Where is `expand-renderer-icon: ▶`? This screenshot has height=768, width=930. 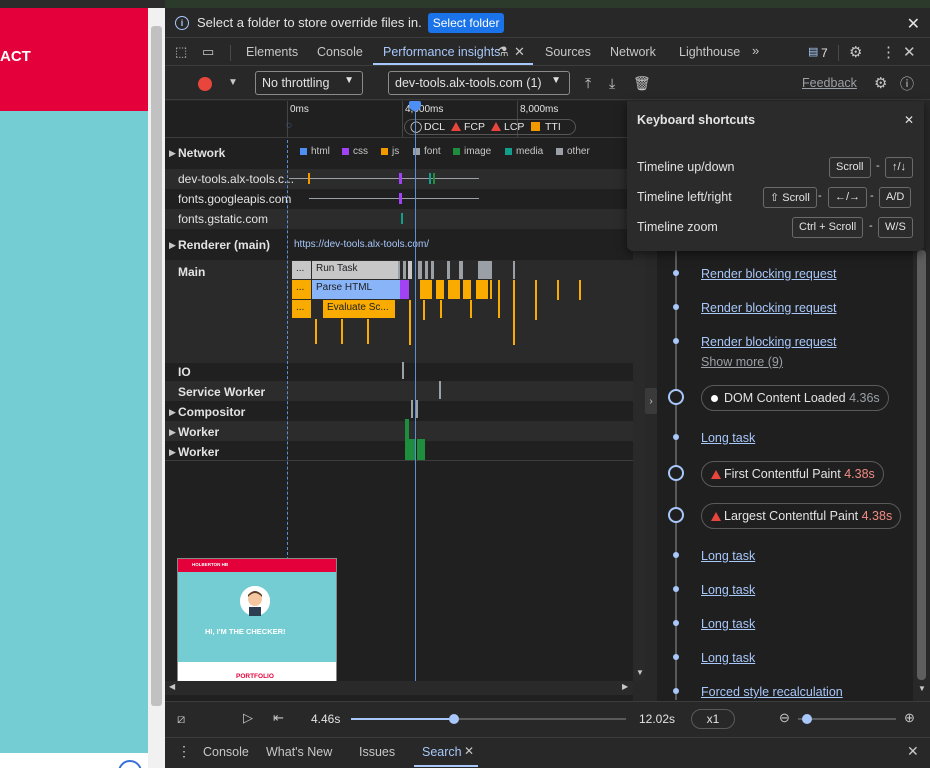
expand-renderer-icon: ▶ is located at coordinates (172, 245).